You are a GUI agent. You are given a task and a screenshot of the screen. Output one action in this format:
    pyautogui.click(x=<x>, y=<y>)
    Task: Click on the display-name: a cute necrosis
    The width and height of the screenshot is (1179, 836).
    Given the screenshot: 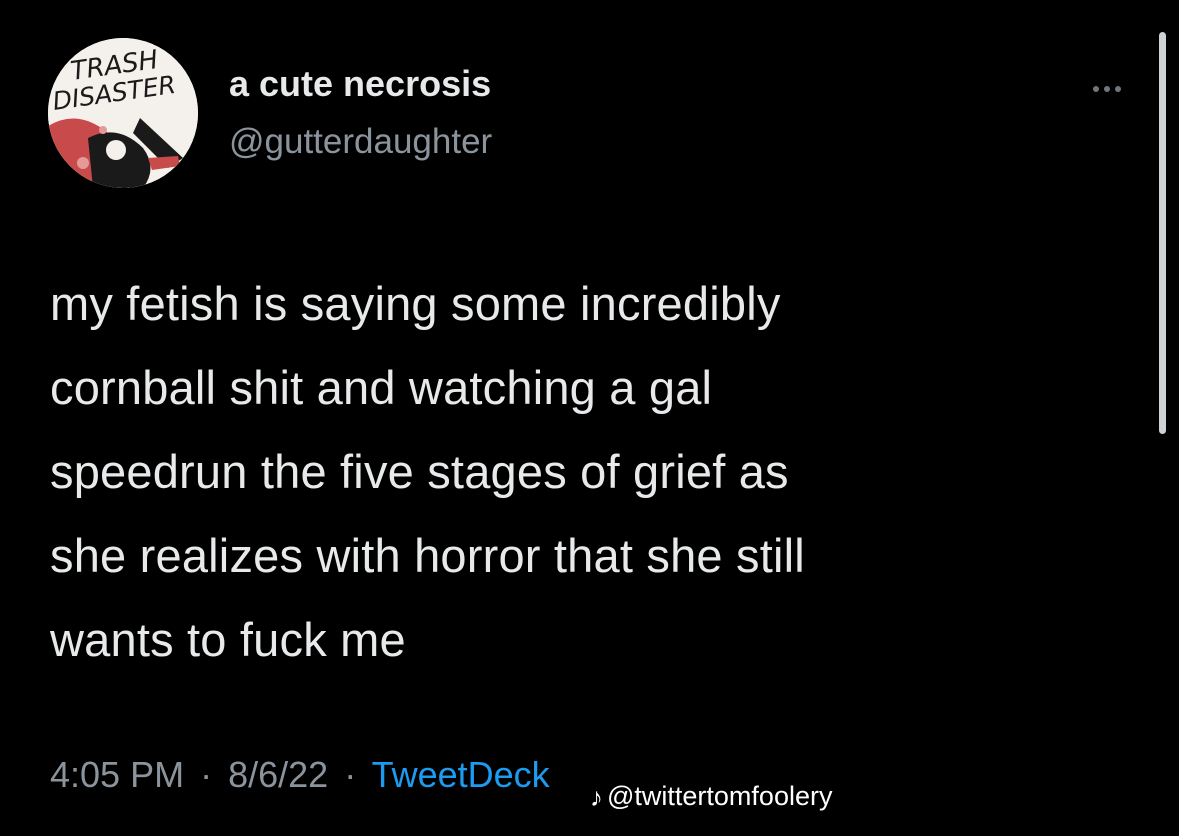 What is the action you would take?
    pyautogui.click(x=360, y=84)
    